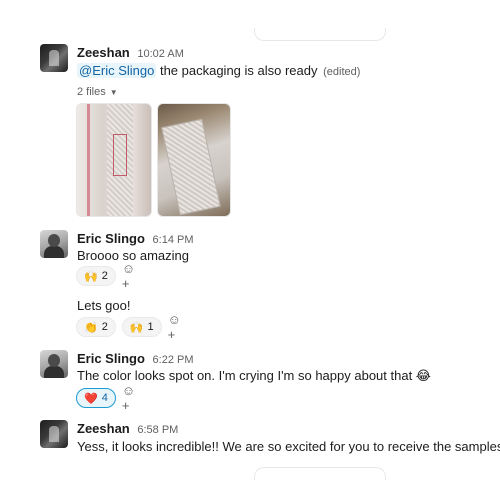  Describe the element at coordinates (237, 70) in the screenshot. I see `message-text: the packaging is also ready` at that location.